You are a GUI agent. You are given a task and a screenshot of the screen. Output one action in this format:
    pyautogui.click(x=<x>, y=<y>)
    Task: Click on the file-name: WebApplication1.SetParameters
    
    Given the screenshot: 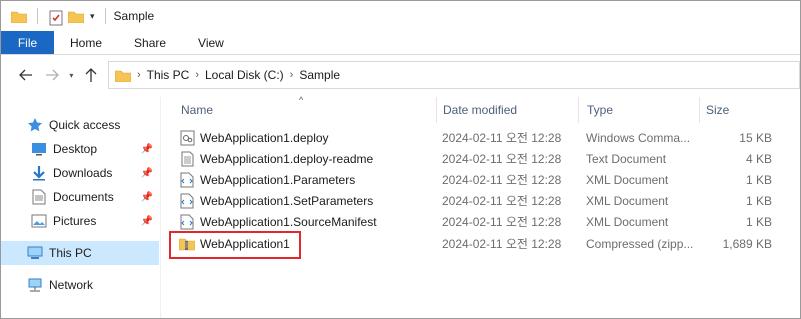 What is the action you would take?
    pyautogui.click(x=287, y=200)
    